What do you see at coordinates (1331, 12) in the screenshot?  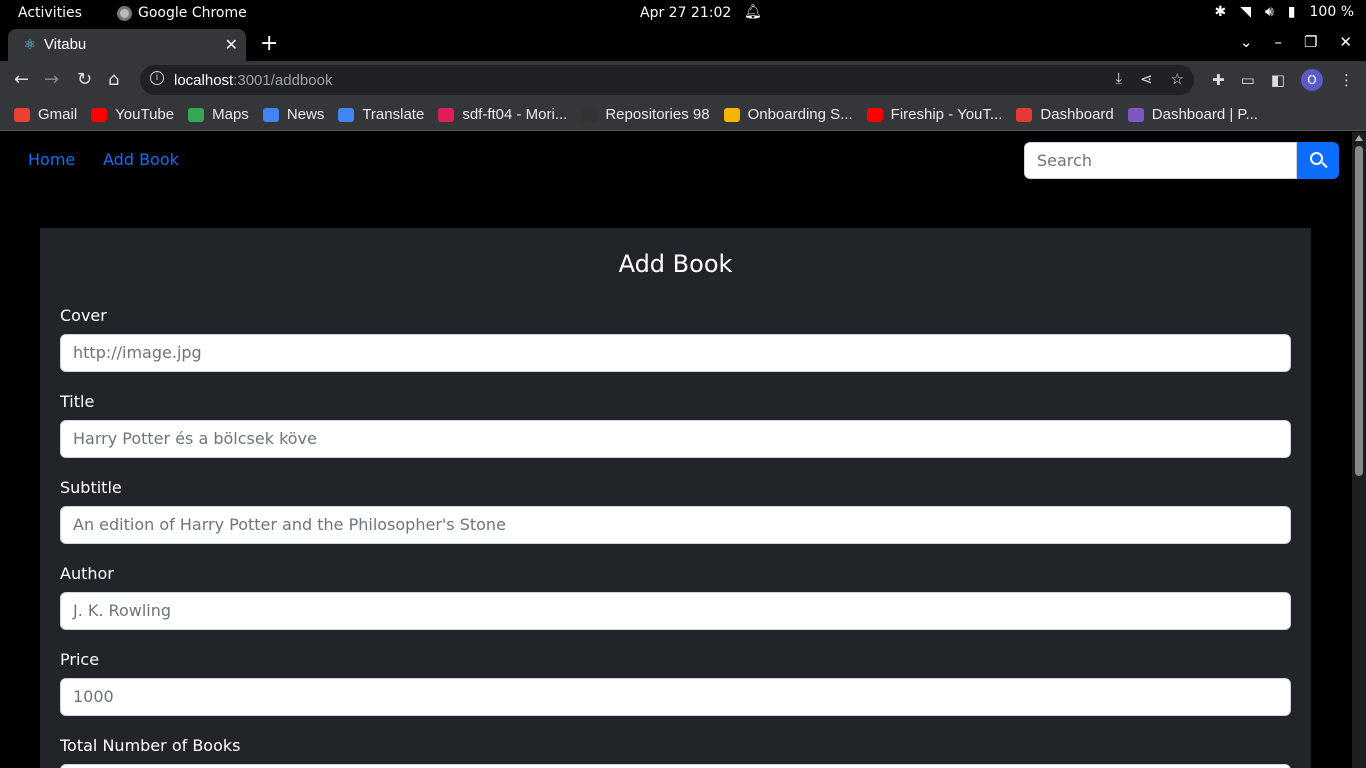 I see `battery-percent: 100 %` at bounding box center [1331, 12].